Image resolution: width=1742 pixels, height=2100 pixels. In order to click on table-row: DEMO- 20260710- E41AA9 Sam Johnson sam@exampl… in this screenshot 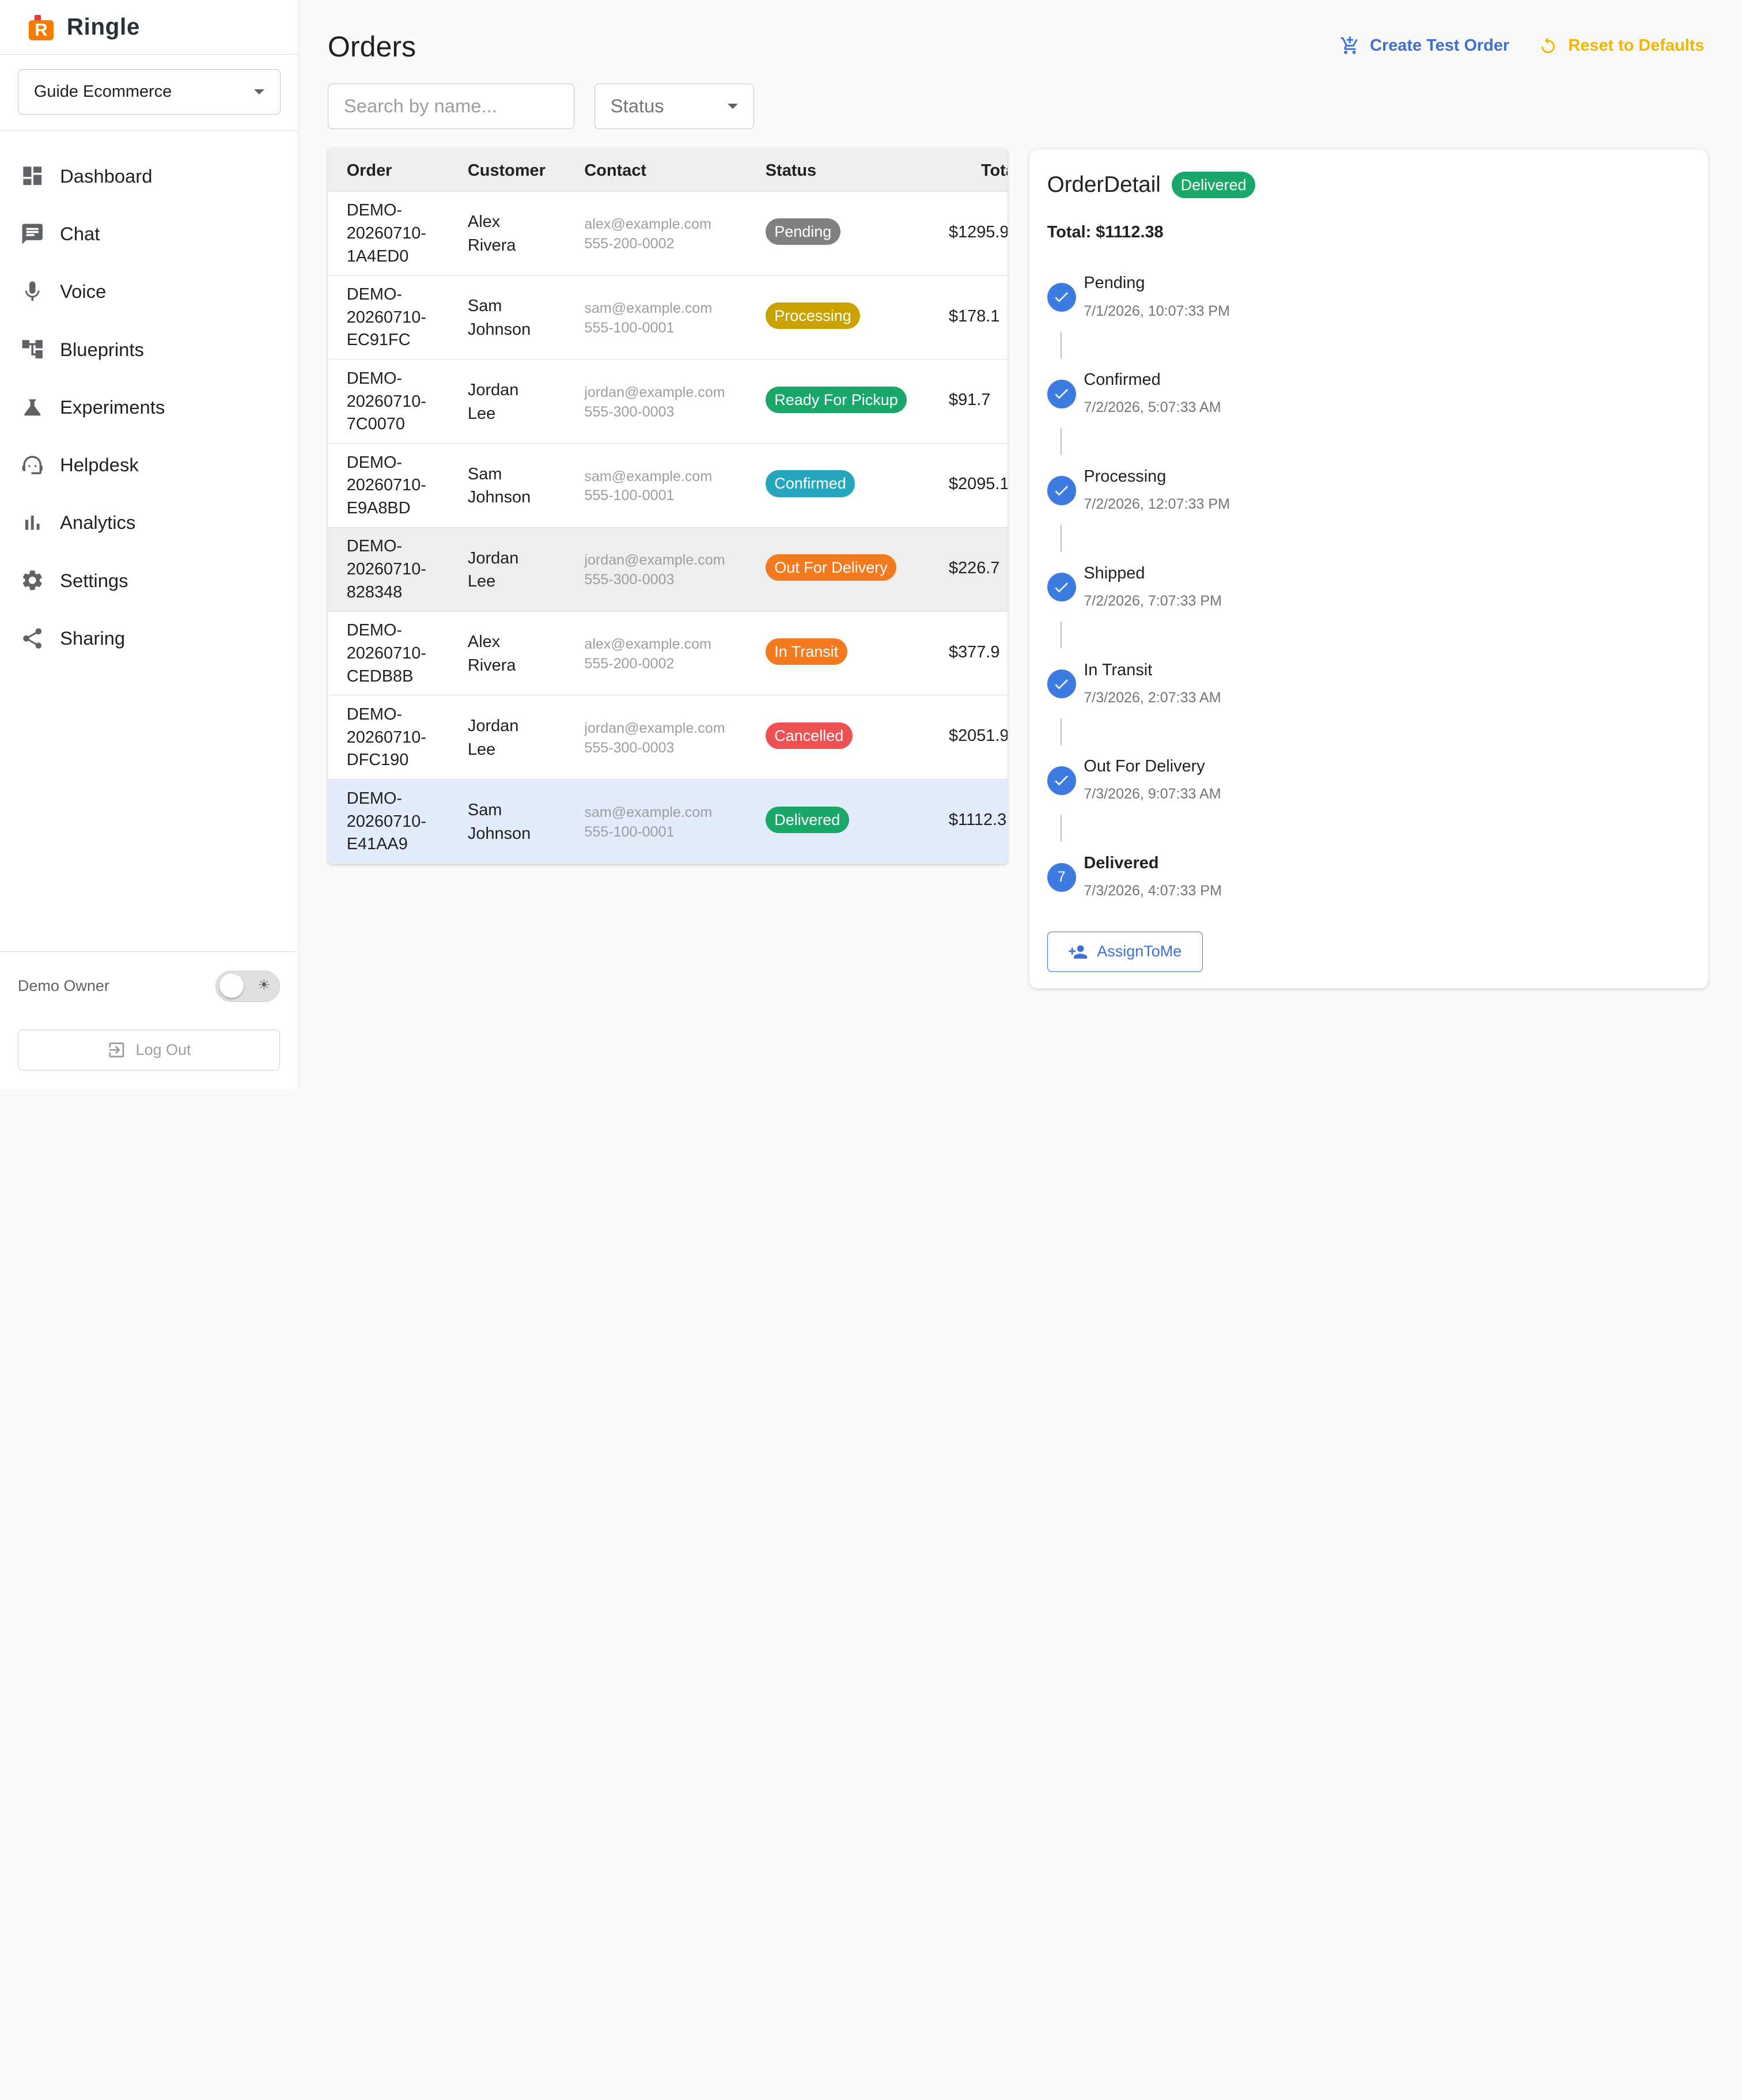, I will do `click(667, 822)`.